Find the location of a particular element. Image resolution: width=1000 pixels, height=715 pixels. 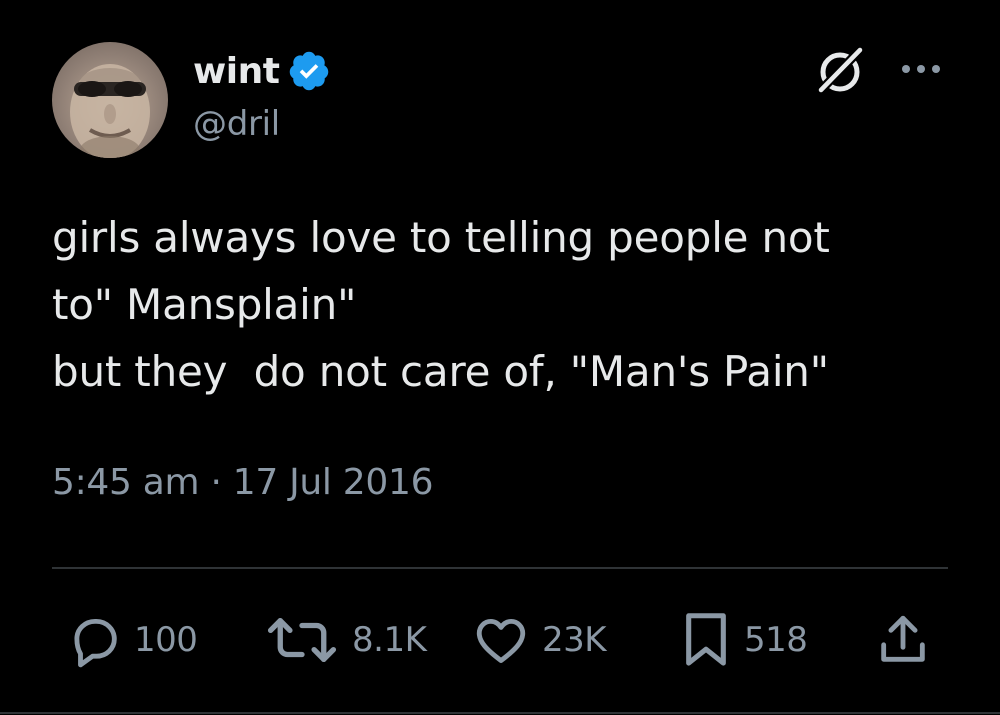

bookmark-button: 518 is located at coordinates (743, 640).